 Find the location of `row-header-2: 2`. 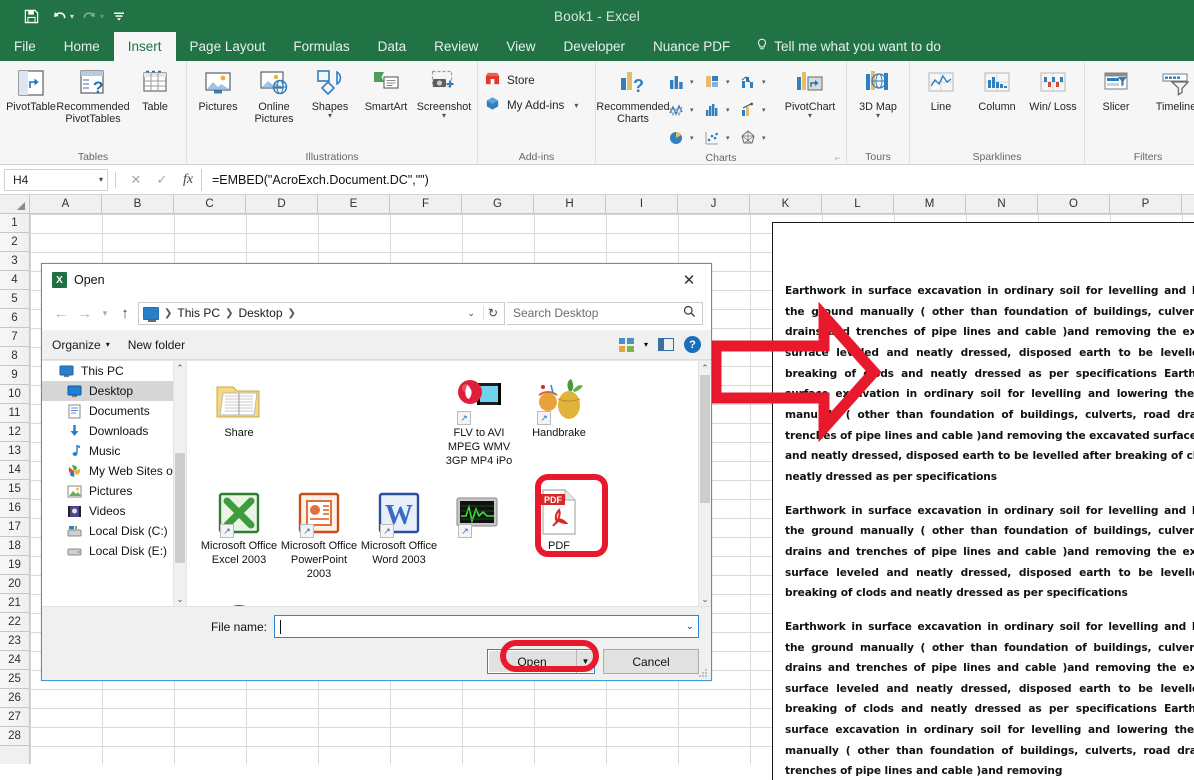

row-header-2: 2 is located at coordinates (14, 242).